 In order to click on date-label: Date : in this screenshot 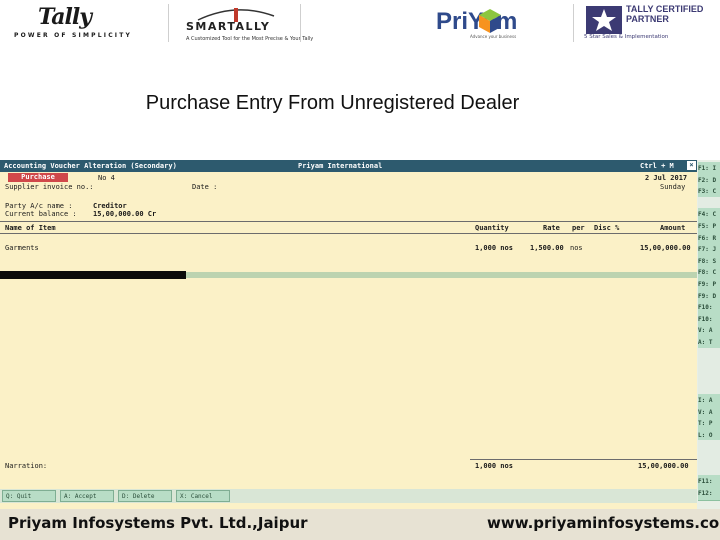, I will do `click(205, 187)`.